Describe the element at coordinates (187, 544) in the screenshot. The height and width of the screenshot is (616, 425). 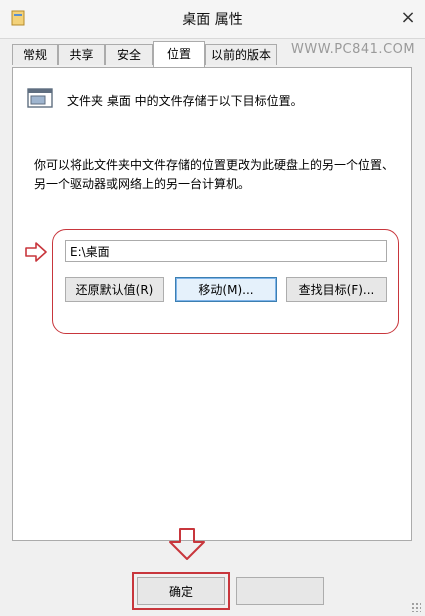
I see `outline-down-arrow-icon` at that location.